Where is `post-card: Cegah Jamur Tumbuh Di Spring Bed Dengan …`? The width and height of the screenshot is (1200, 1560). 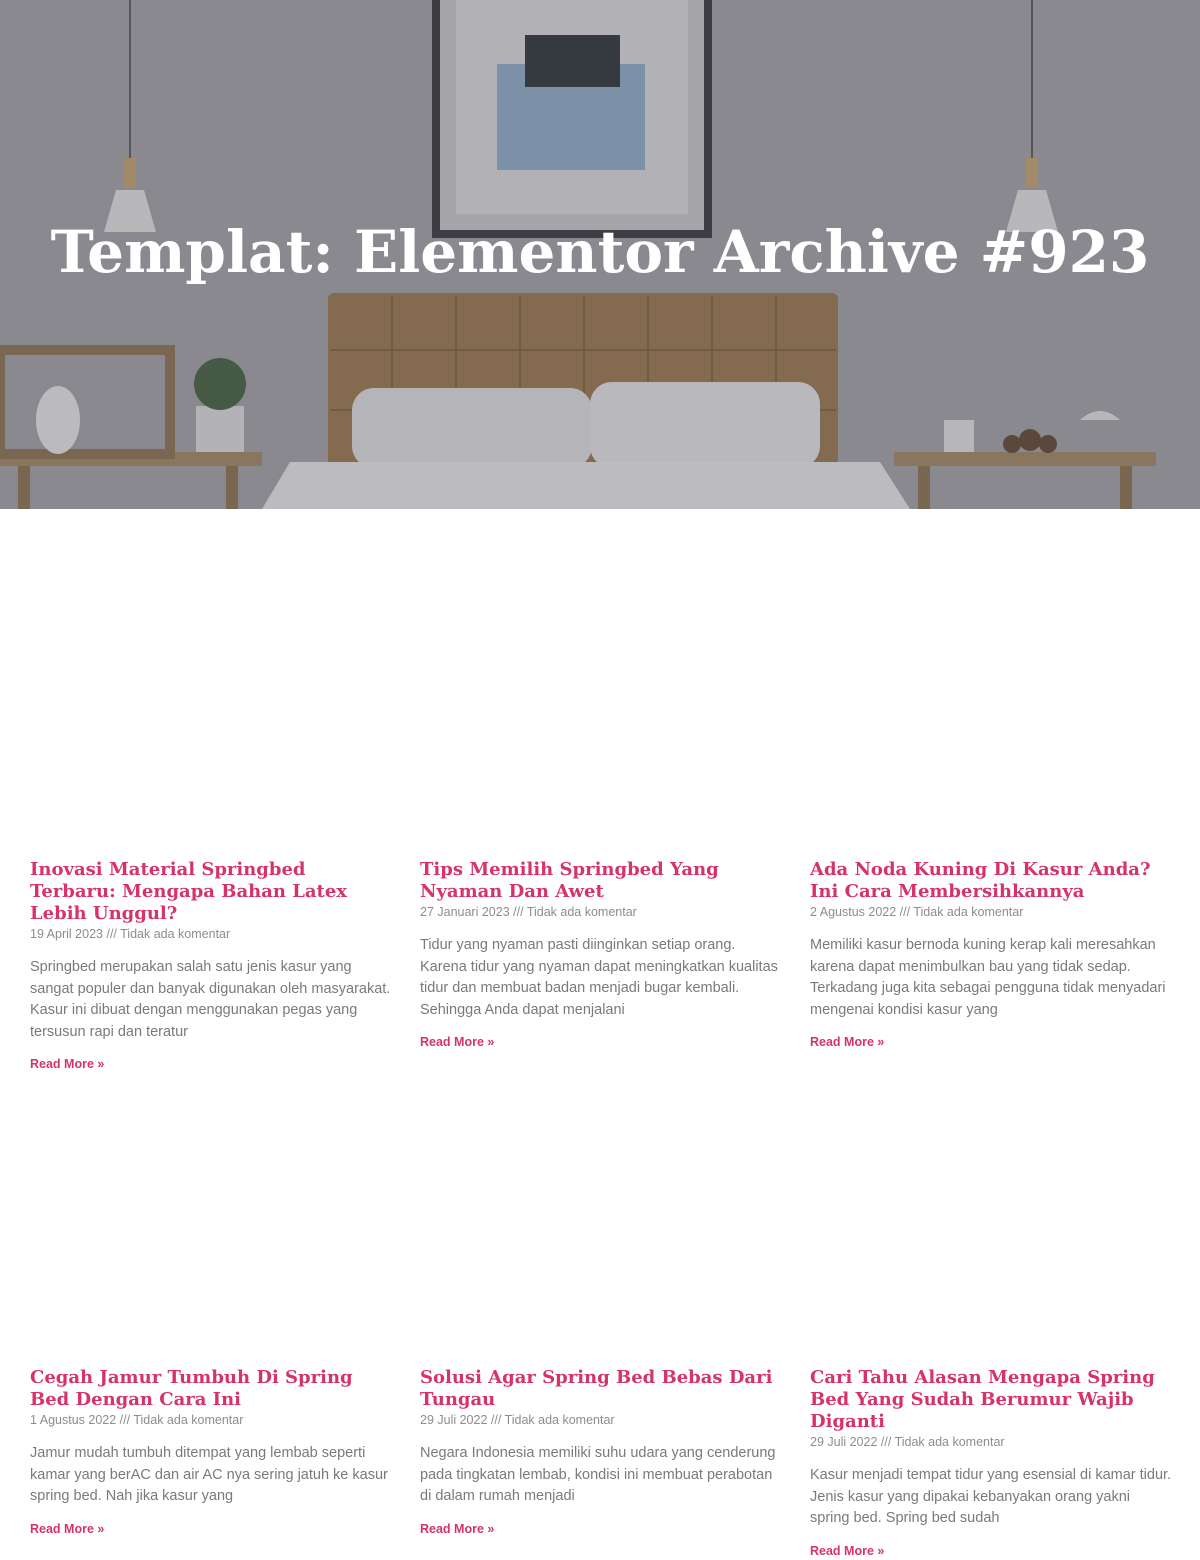
post-card: Cegah Jamur Tumbuh Di Spring Bed Dengan … is located at coordinates (211, 1292).